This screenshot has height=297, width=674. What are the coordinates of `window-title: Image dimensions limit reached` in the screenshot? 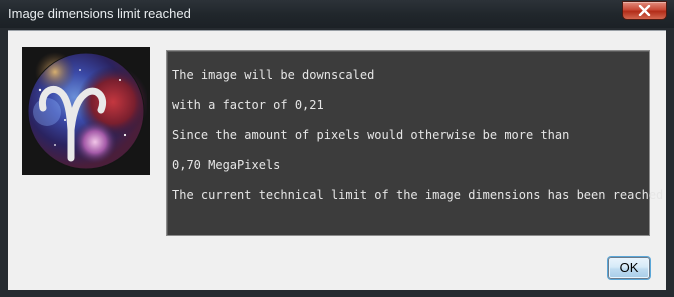 It's located at (99, 13).